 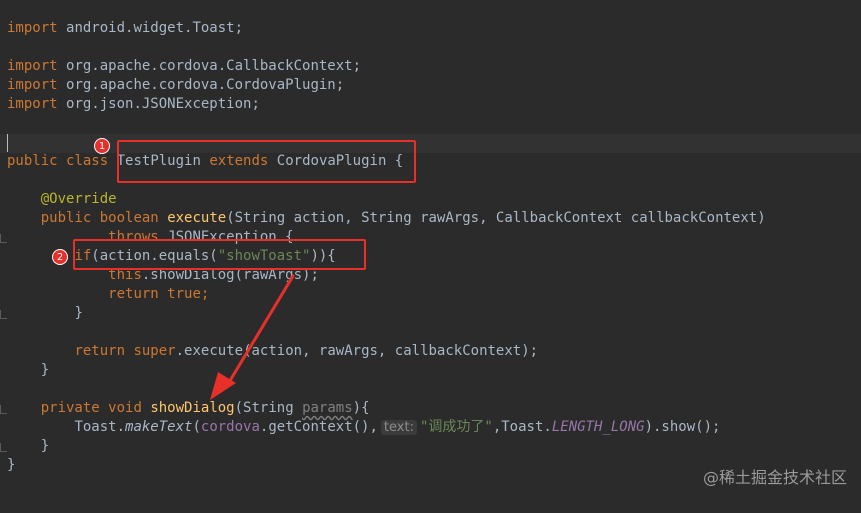 What do you see at coordinates (774, 477) in the screenshot?
I see `watermark: @稀土掘金技术社区` at bounding box center [774, 477].